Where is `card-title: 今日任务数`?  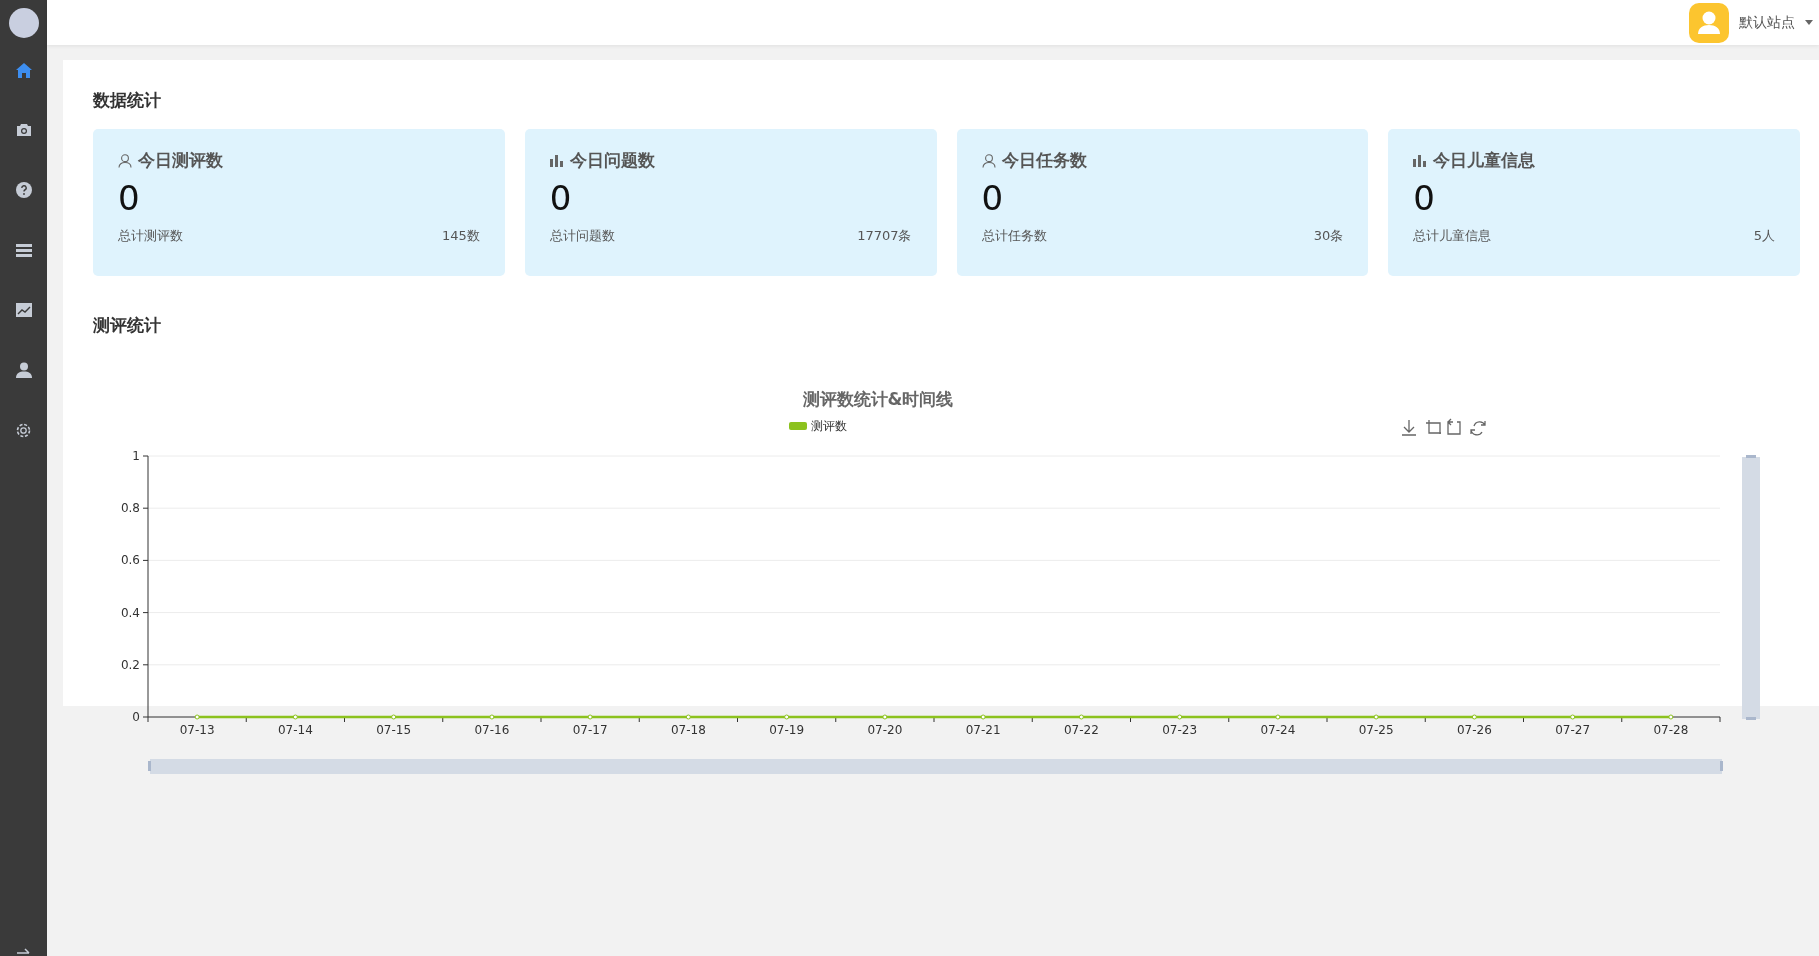 card-title: 今日任务数 is located at coordinates (1044, 160).